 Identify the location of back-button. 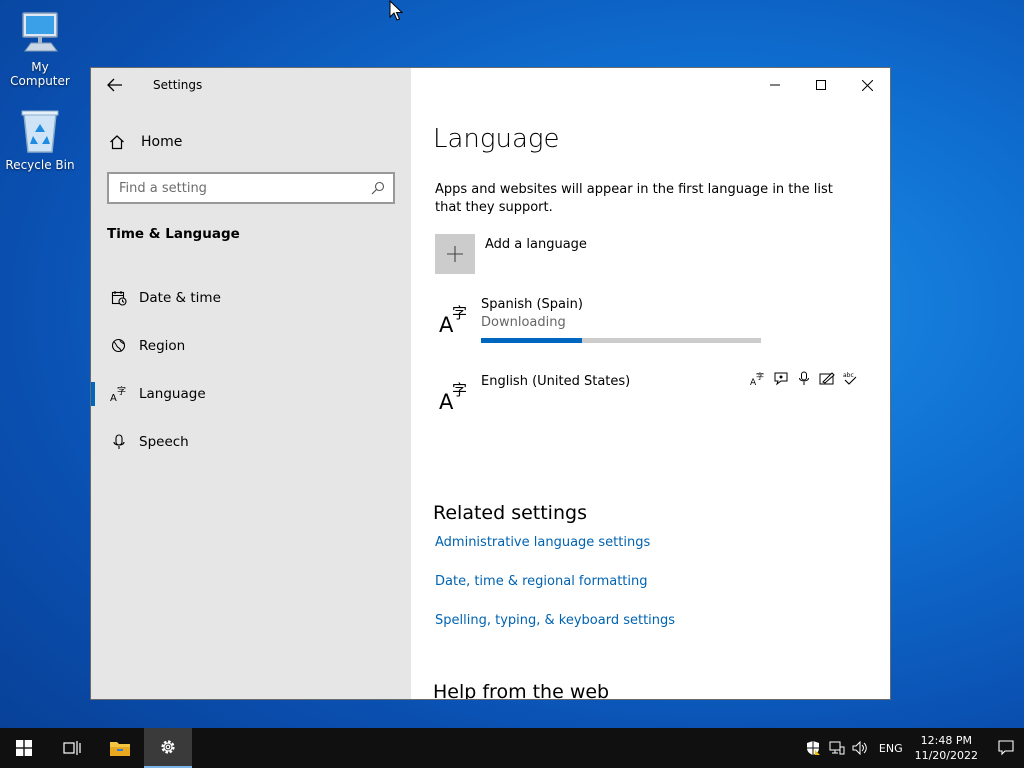
(115, 85).